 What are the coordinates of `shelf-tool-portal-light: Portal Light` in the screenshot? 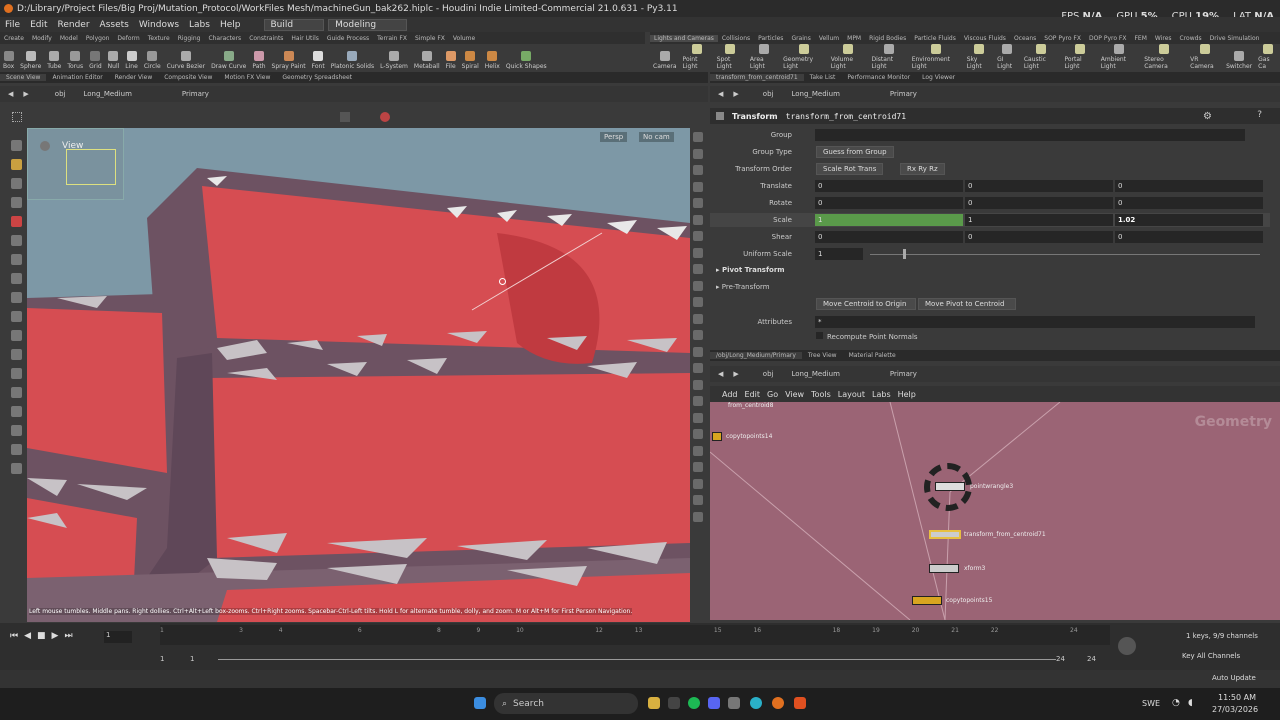 It's located at (1079, 57).